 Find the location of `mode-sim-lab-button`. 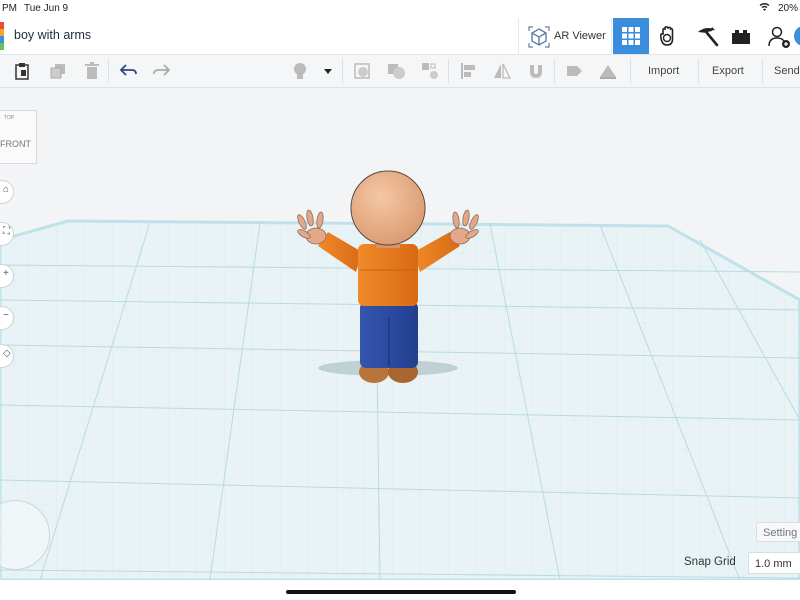

mode-sim-lab-button is located at coordinates (668, 36).